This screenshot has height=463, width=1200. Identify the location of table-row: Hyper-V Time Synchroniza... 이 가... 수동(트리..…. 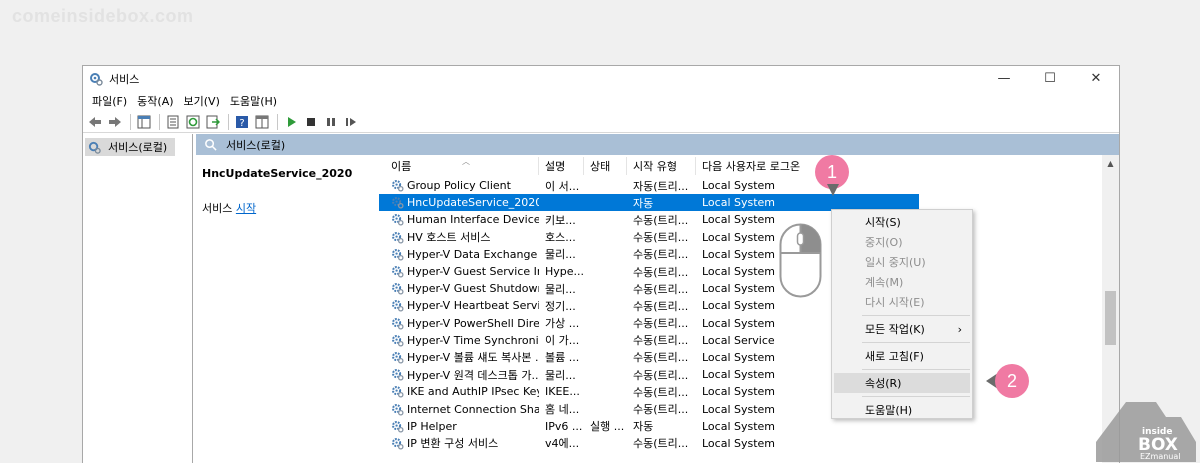
(749, 340).